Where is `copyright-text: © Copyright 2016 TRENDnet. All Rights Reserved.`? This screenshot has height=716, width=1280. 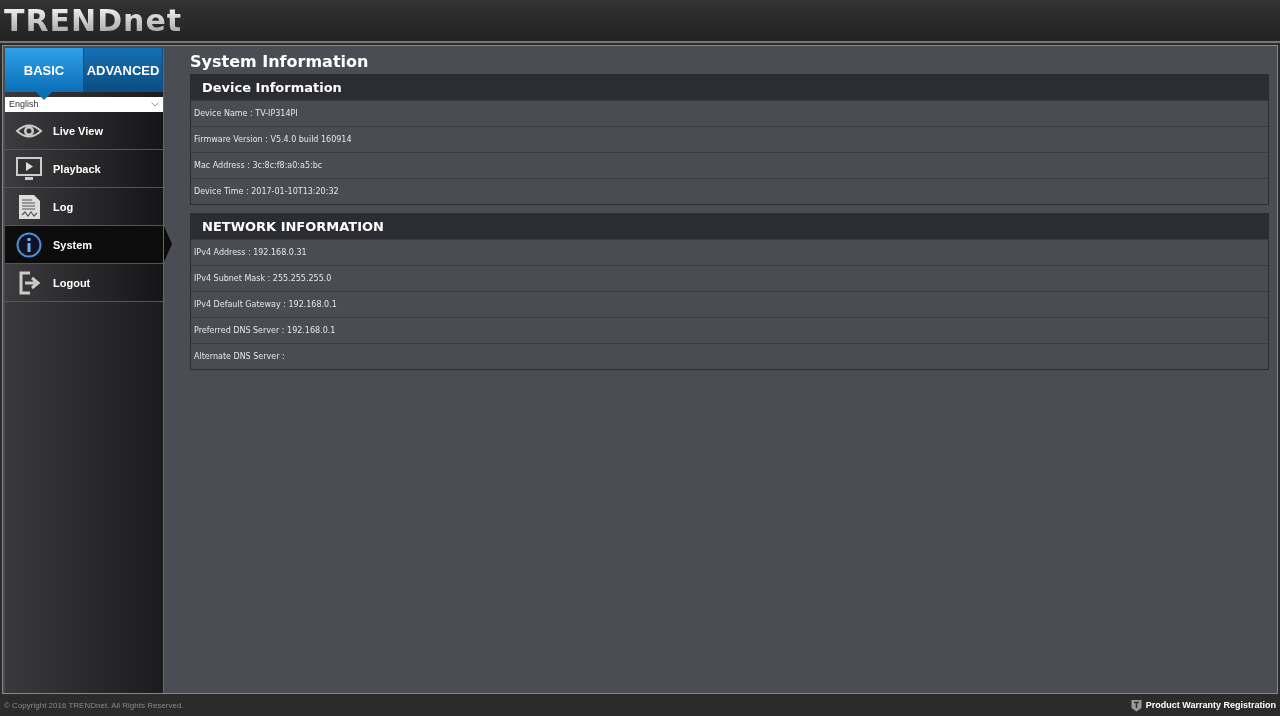 copyright-text: © Copyright 2016 TRENDnet. All Rights Reserved. is located at coordinates (94, 705).